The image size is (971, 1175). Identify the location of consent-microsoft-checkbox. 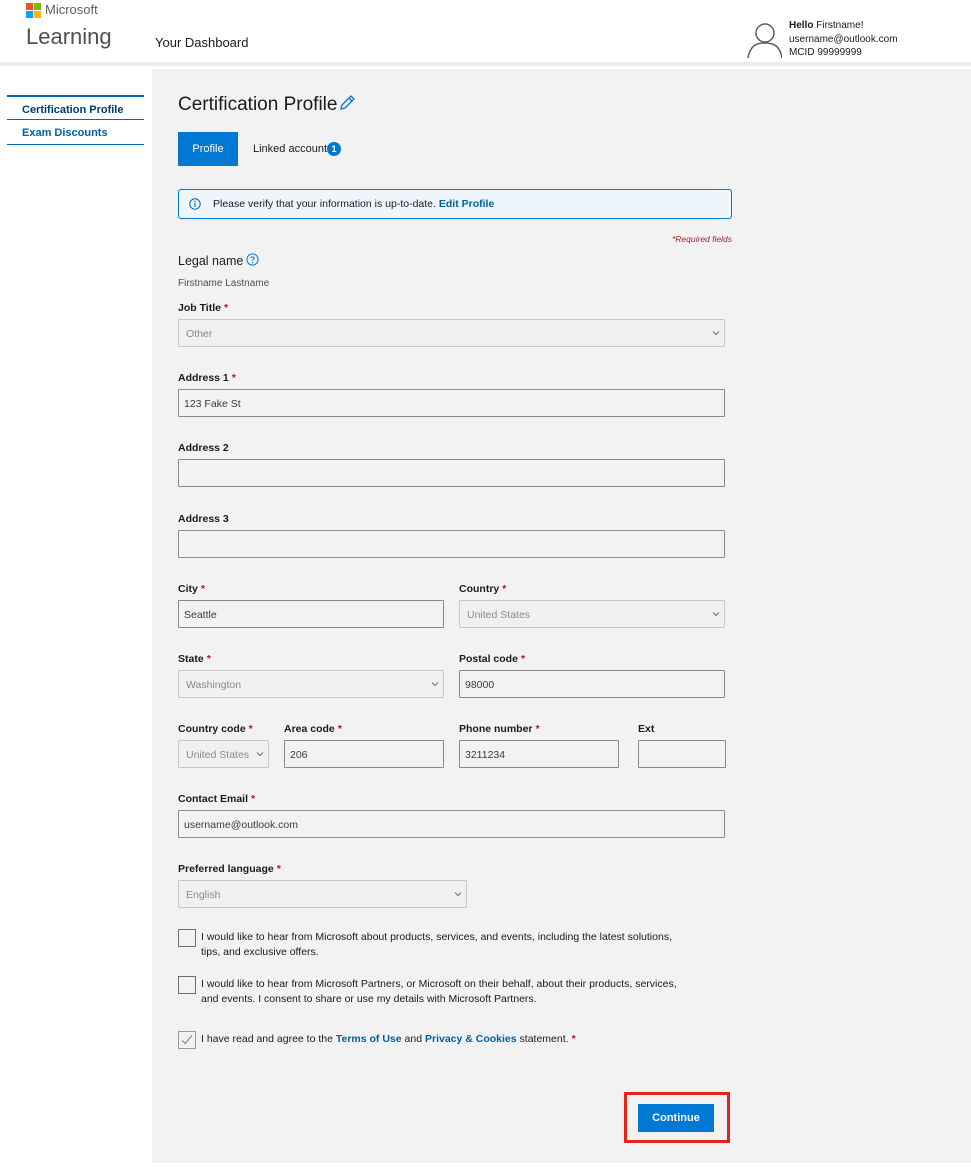
(187, 938).